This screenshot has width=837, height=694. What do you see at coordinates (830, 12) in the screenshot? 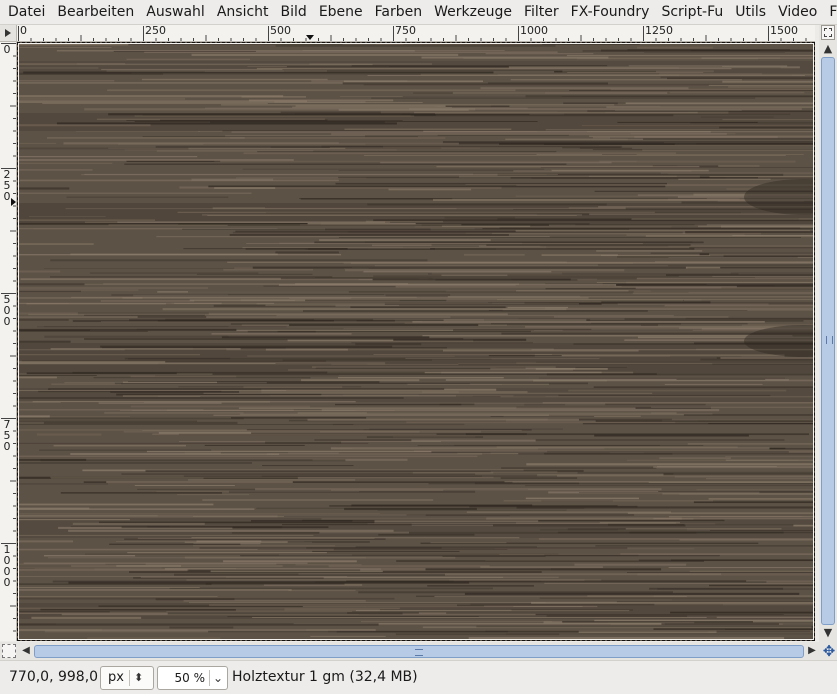
I see `menu-fenster: Fenster` at bounding box center [830, 12].